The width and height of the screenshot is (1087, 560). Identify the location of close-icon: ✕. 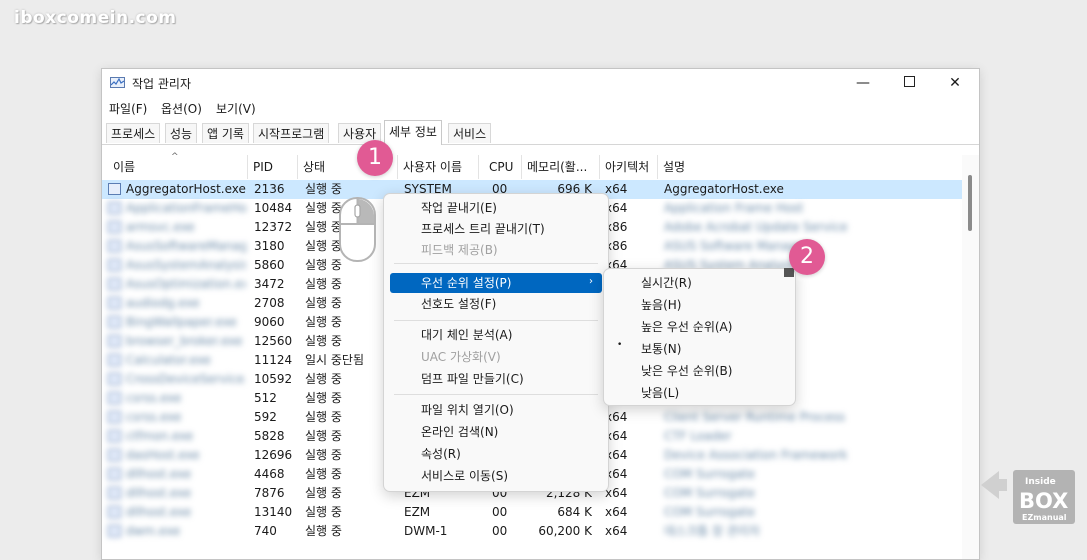
(955, 83).